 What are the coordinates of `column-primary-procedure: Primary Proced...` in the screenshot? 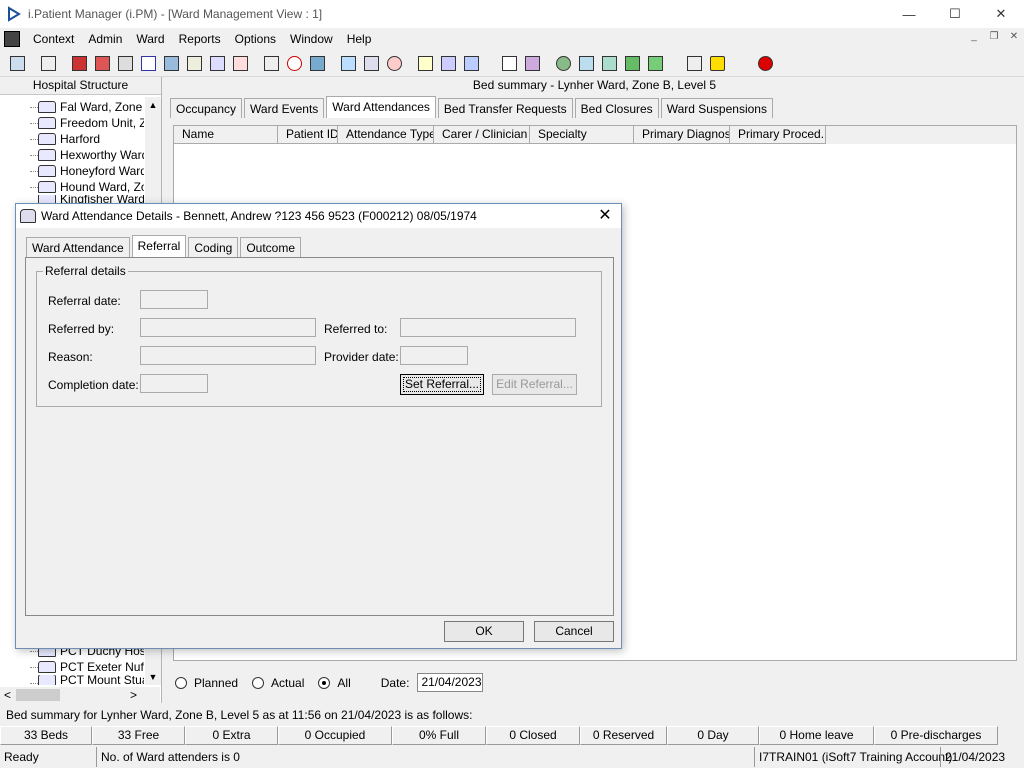 It's located at (778, 135).